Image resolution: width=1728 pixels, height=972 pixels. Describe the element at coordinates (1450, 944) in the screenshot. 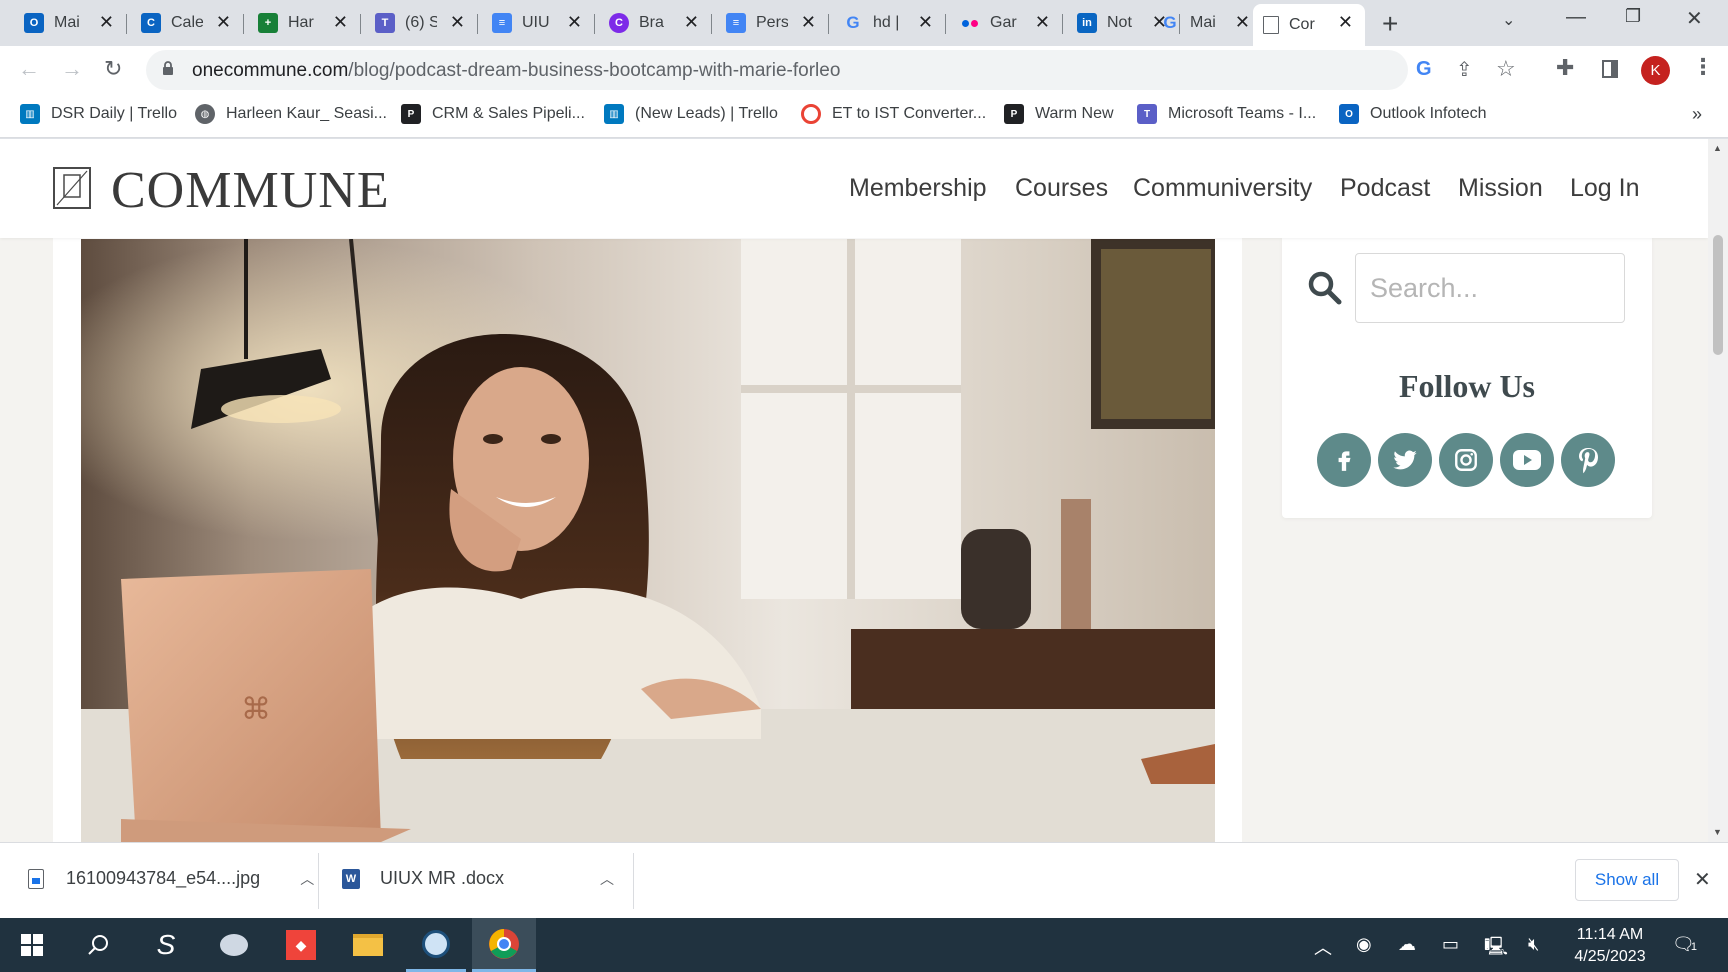

I see `battery-icon: ▭` at that location.